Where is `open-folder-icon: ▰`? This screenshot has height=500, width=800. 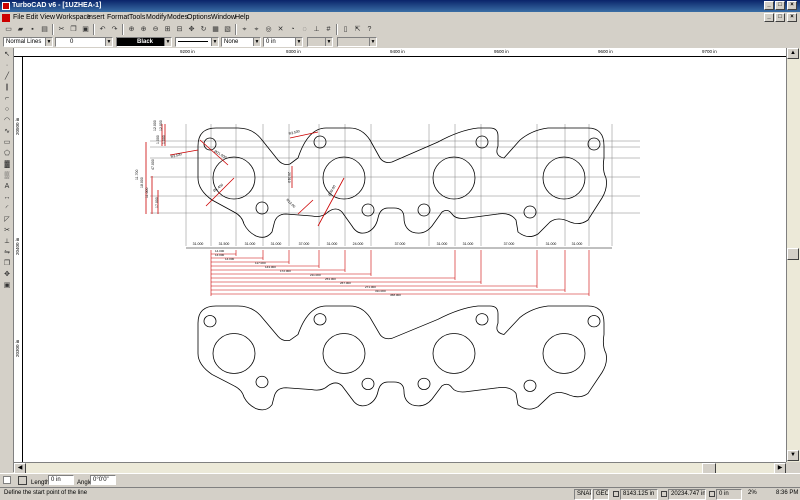
open-folder-icon: ▰ is located at coordinates (20, 29).